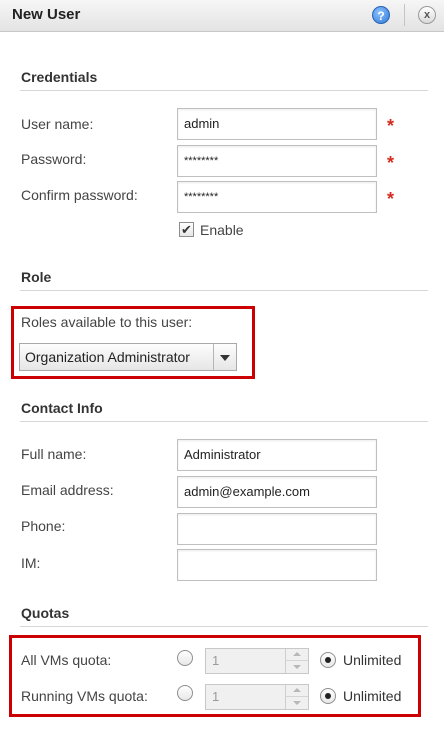  Describe the element at coordinates (257, 697) in the screenshot. I see `running-vms-quota-stepper: 1` at that location.